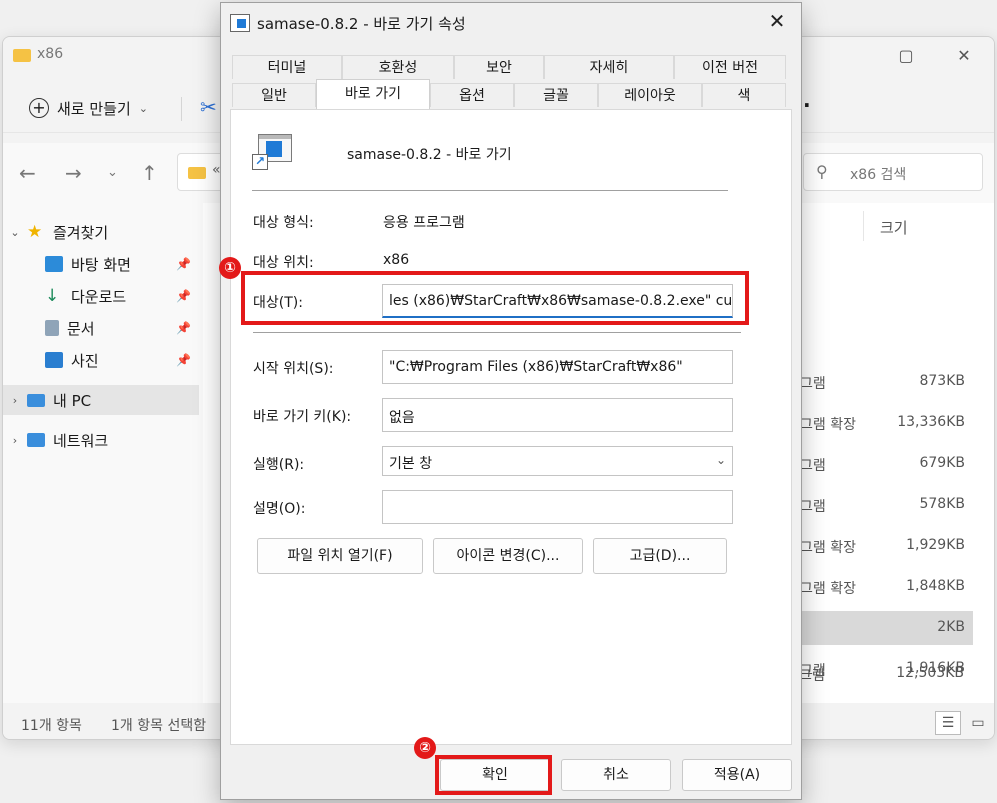 The height and width of the screenshot is (803, 997). What do you see at coordinates (557, 415) in the screenshot?
I see `hotkey-input: 없음` at bounding box center [557, 415].